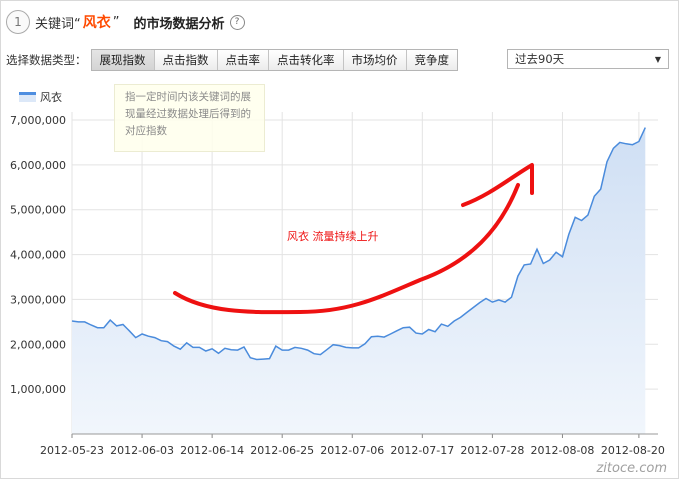  Describe the element at coordinates (38, 299) in the screenshot. I see `y-tick-label: 3,000,000` at that location.